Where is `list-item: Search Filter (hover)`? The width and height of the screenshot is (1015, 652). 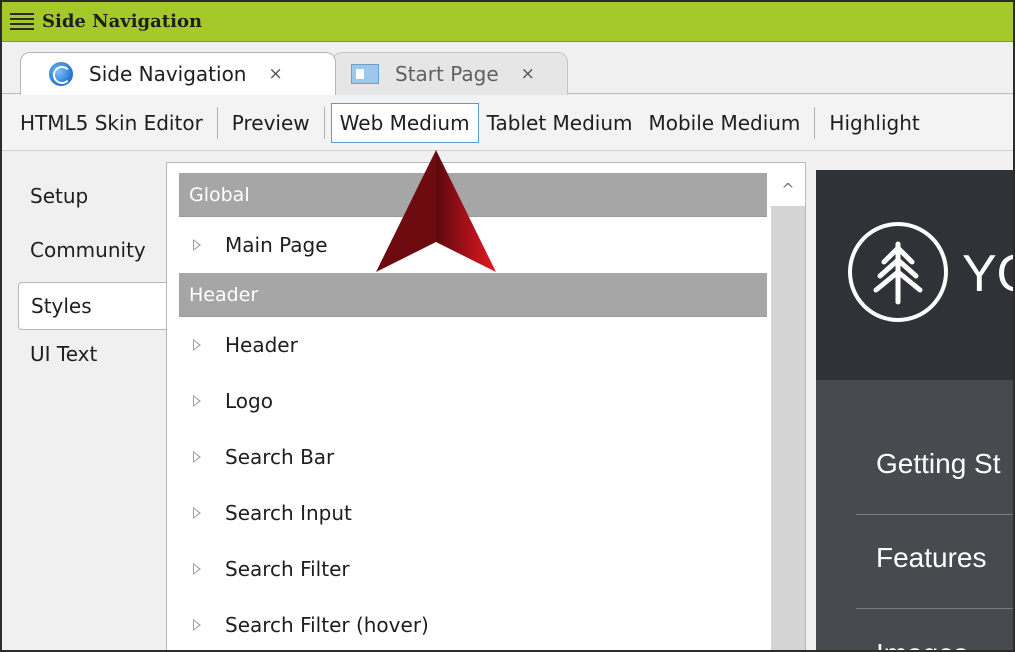 list-item: Search Filter (hover) is located at coordinates (473, 623).